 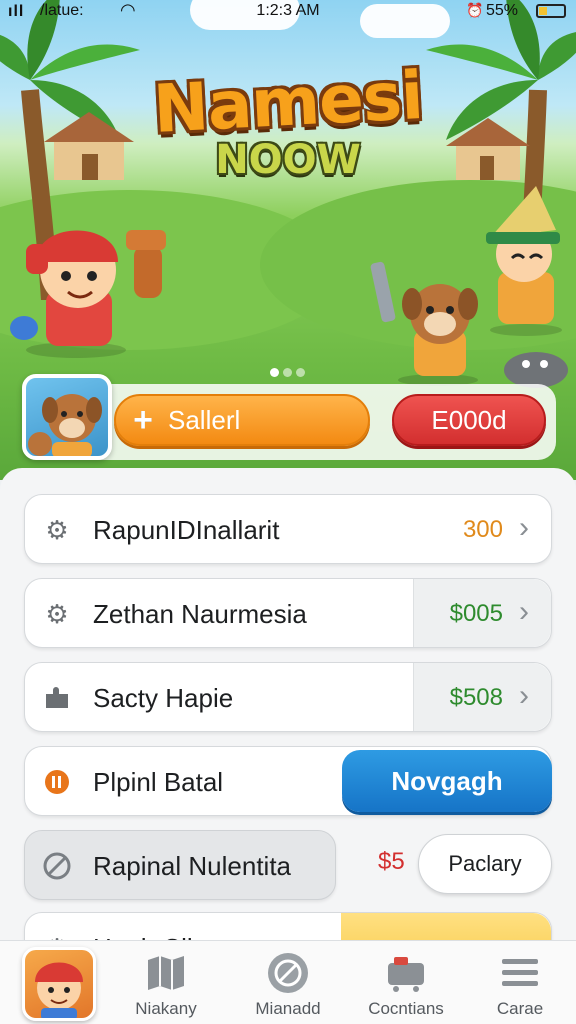 What do you see at coordinates (288, 13) in the screenshot?
I see `status-bar: ıll /latue: ◠ 1:2:3 AM ⏰ 55%` at bounding box center [288, 13].